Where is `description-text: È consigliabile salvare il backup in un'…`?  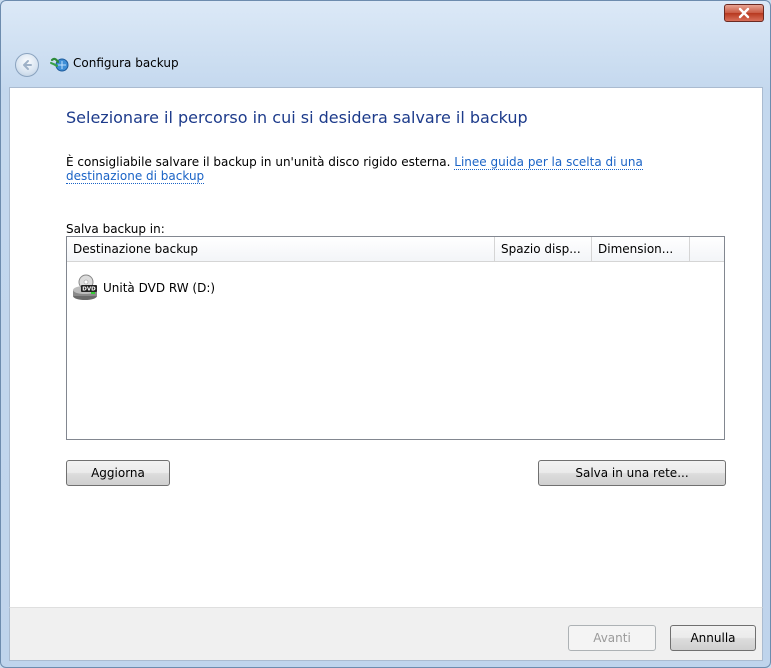
description-text: È consigliabile salvare il backup in un'… is located at coordinates (258, 162).